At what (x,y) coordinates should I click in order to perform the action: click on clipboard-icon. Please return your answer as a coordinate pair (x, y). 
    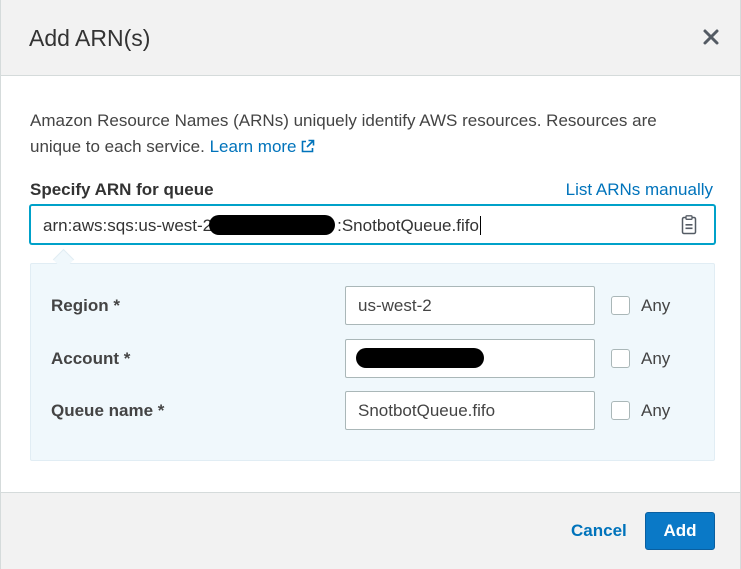
    Looking at the image, I should click on (689, 227).